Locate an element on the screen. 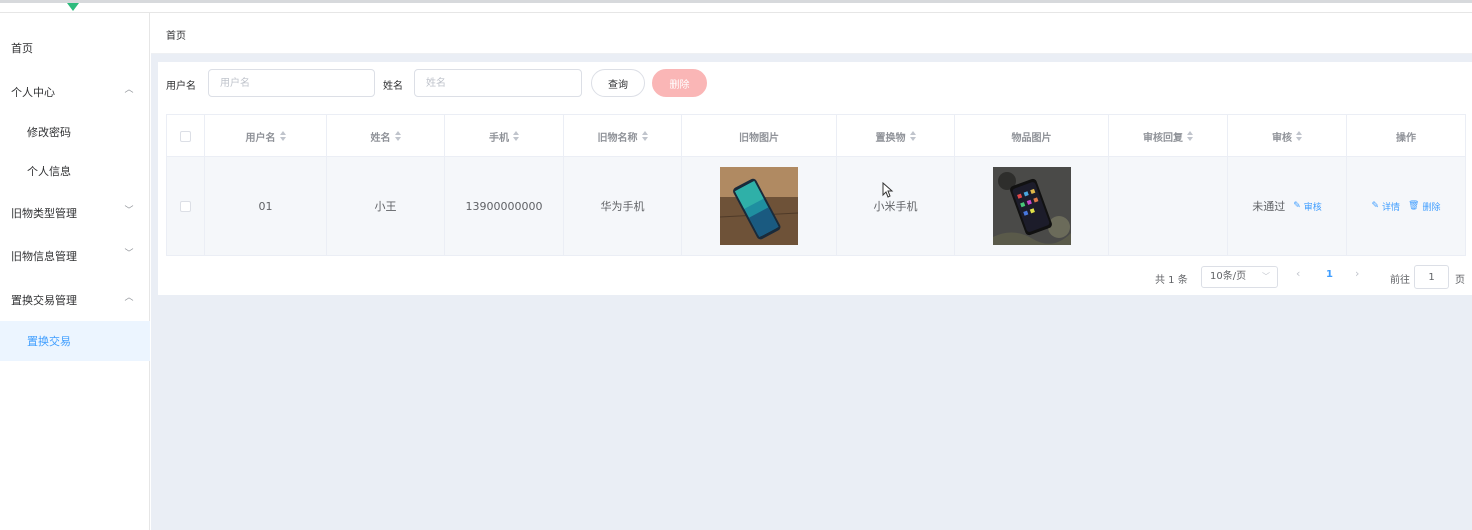 The image size is (1472, 530). item-image-thumbnail is located at coordinates (759, 206).